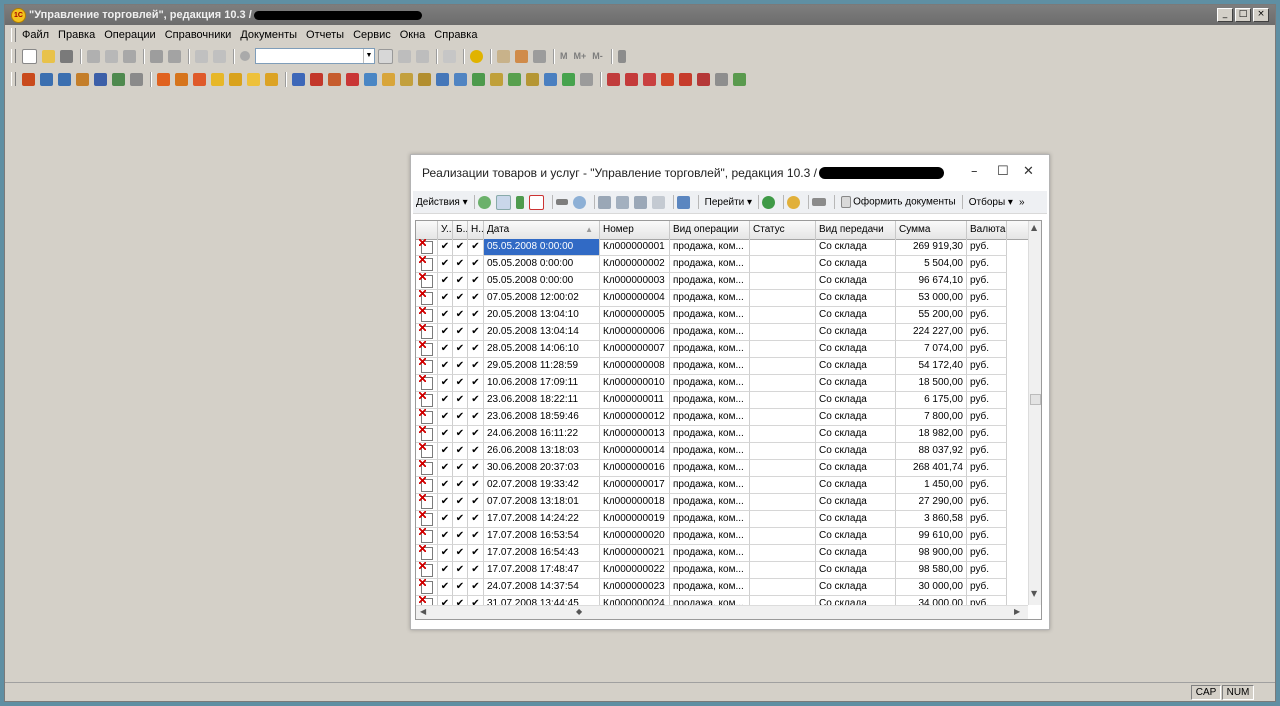 The width and height of the screenshot is (1280, 706). I want to click on row-sum-cell: 99 610,00, so click(931, 536).